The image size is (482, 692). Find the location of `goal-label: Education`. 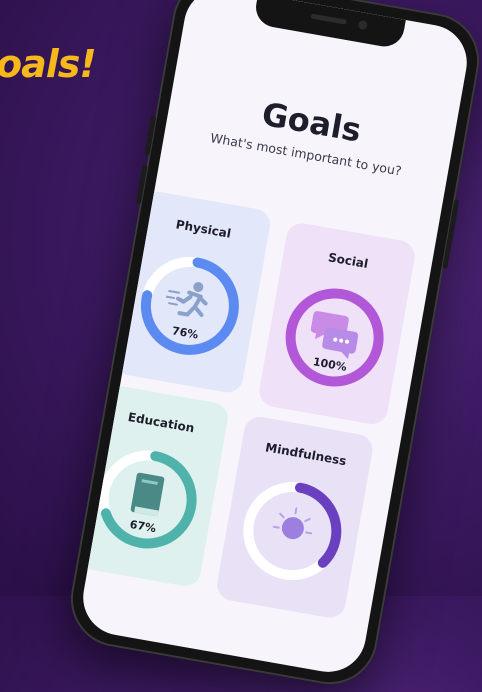

goal-label: Education is located at coordinates (161, 422).